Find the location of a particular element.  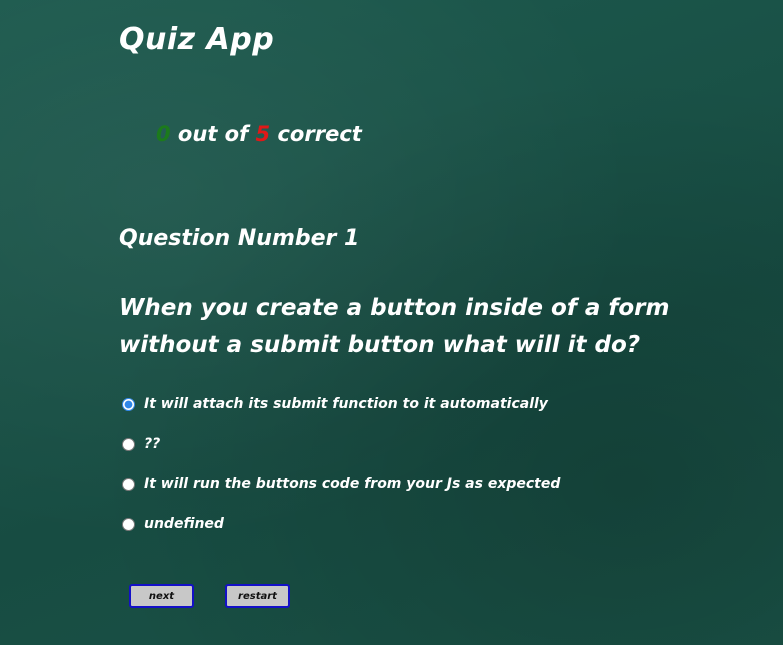

app-title: Quiz App is located at coordinates (197, 39).